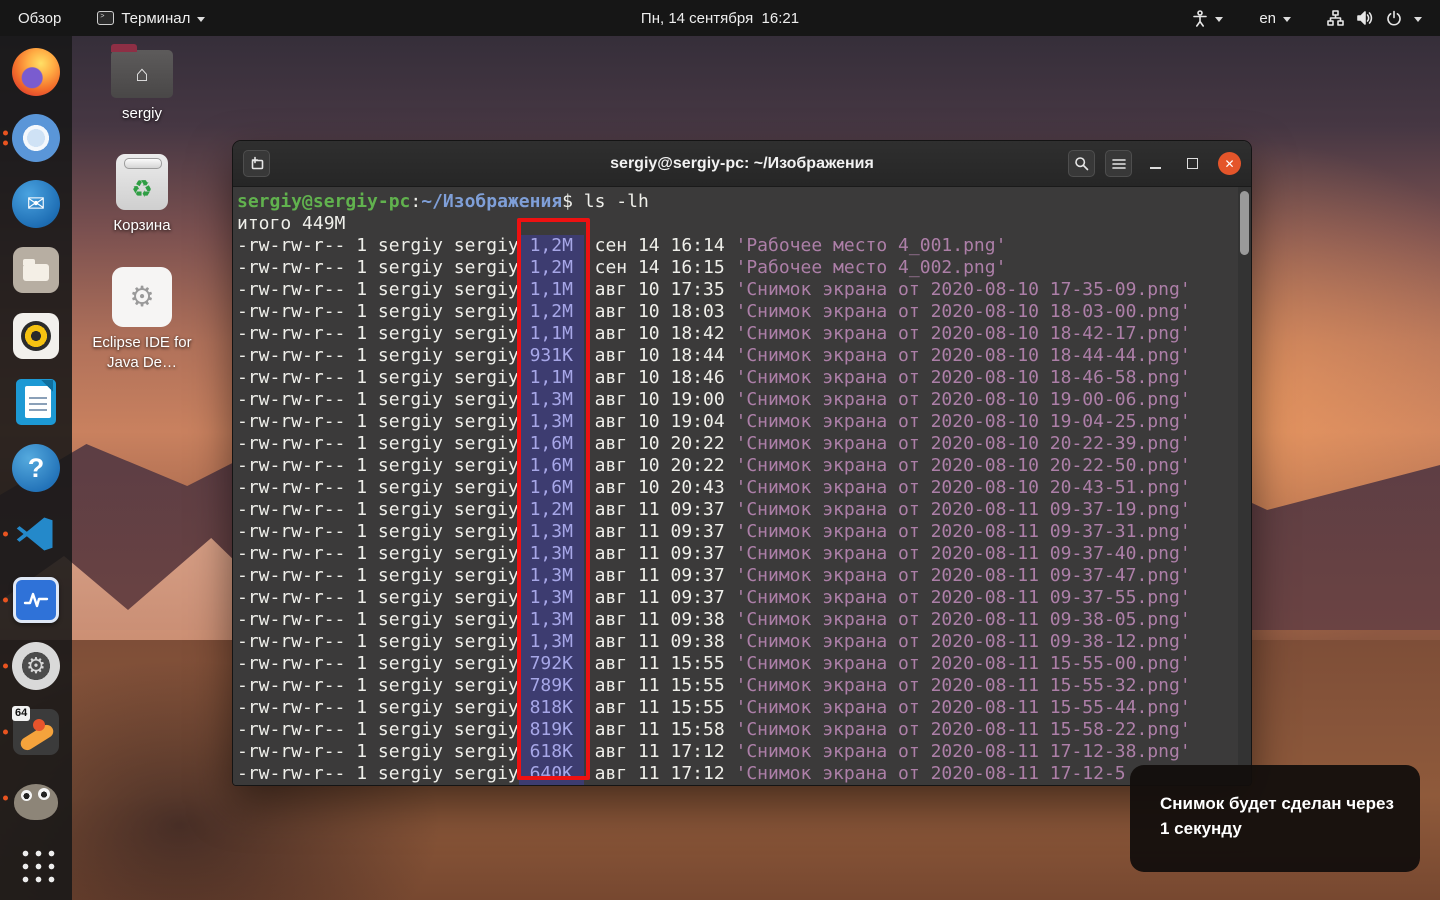 This screenshot has height=900, width=1440. What do you see at coordinates (36, 666) in the screenshot?
I see `dock-item-settings: ⚙` at bounding box center [36, 666].